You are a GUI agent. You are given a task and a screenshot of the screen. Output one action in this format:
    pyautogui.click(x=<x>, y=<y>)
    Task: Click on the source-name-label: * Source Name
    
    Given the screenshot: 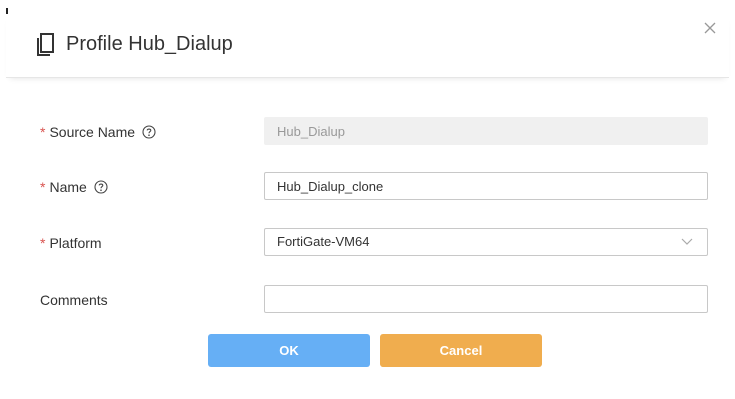 What is the action you would take?
    pyautogui.click(x=98, y=132)
    